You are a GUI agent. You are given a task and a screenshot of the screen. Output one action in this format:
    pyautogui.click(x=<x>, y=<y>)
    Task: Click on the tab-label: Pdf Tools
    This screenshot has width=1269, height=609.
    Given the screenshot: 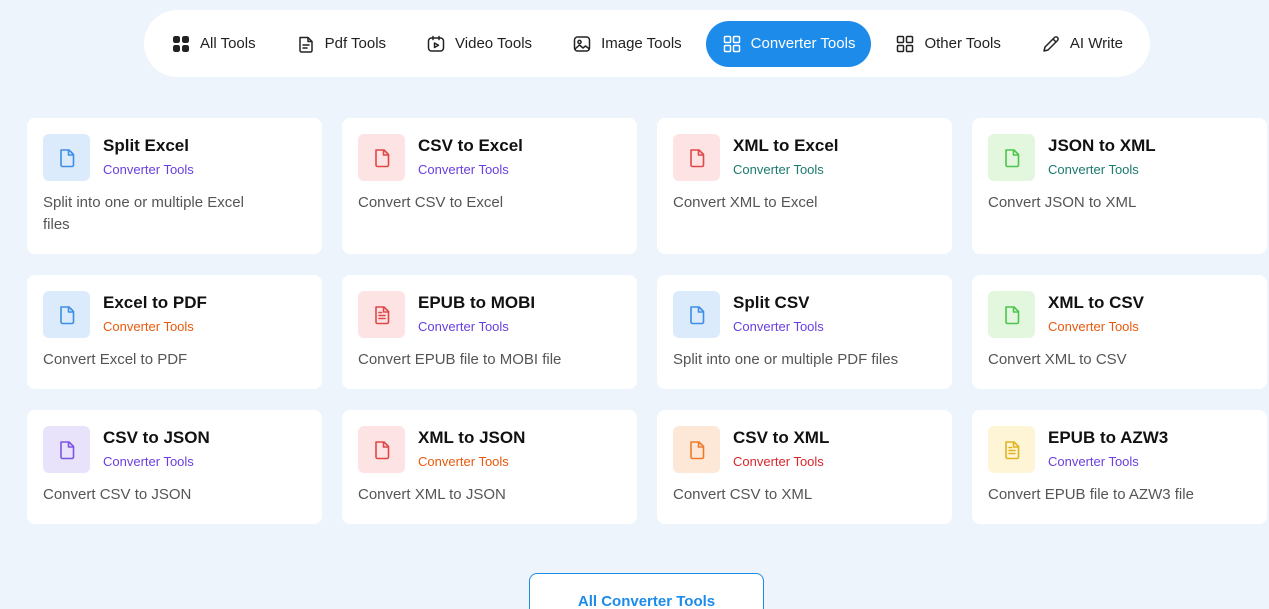 What is the action you would take?
    pyautogui.click(x=355, y=43)
    